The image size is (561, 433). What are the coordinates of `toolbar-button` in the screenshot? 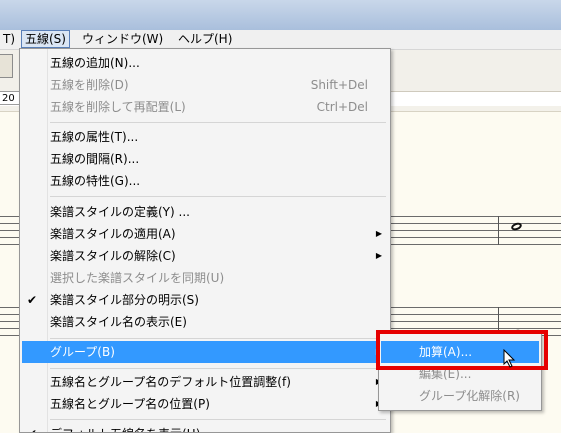 It's located at (6, 66).